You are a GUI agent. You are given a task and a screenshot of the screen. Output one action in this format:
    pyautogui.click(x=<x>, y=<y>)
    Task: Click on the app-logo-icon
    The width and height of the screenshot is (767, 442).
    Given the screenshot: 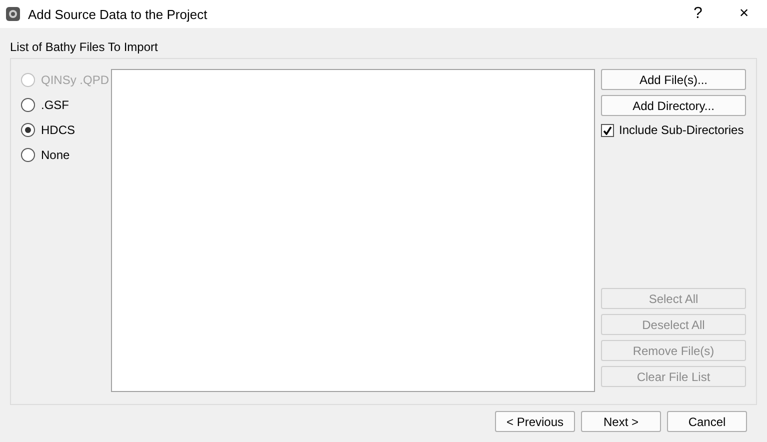 What is the action you would take?
    pyautogui.click(x=13, y=14)
    